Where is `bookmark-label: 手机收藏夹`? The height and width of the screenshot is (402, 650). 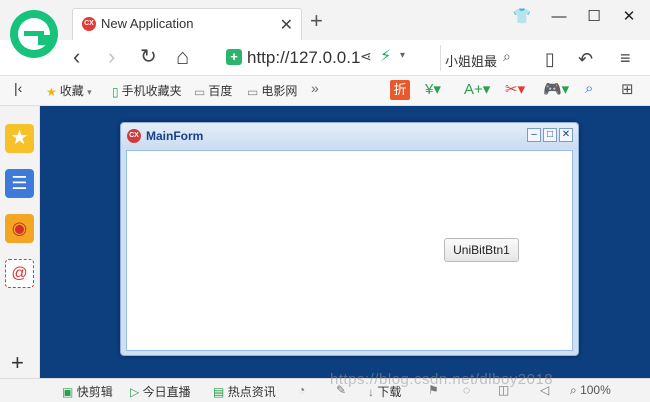
bookmark-label: 手机收藏夹 is located at coordinates (151, 91).